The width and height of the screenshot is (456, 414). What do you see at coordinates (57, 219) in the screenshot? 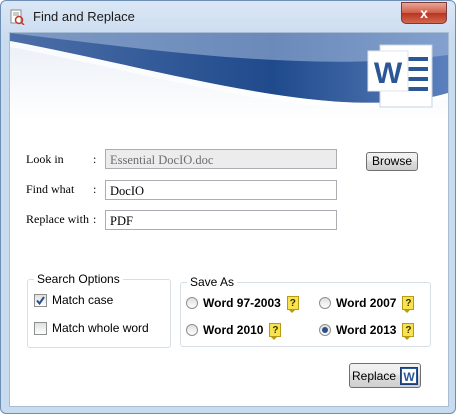
I see `replace-with-label: Replace with` at bounding box center [57, 219].